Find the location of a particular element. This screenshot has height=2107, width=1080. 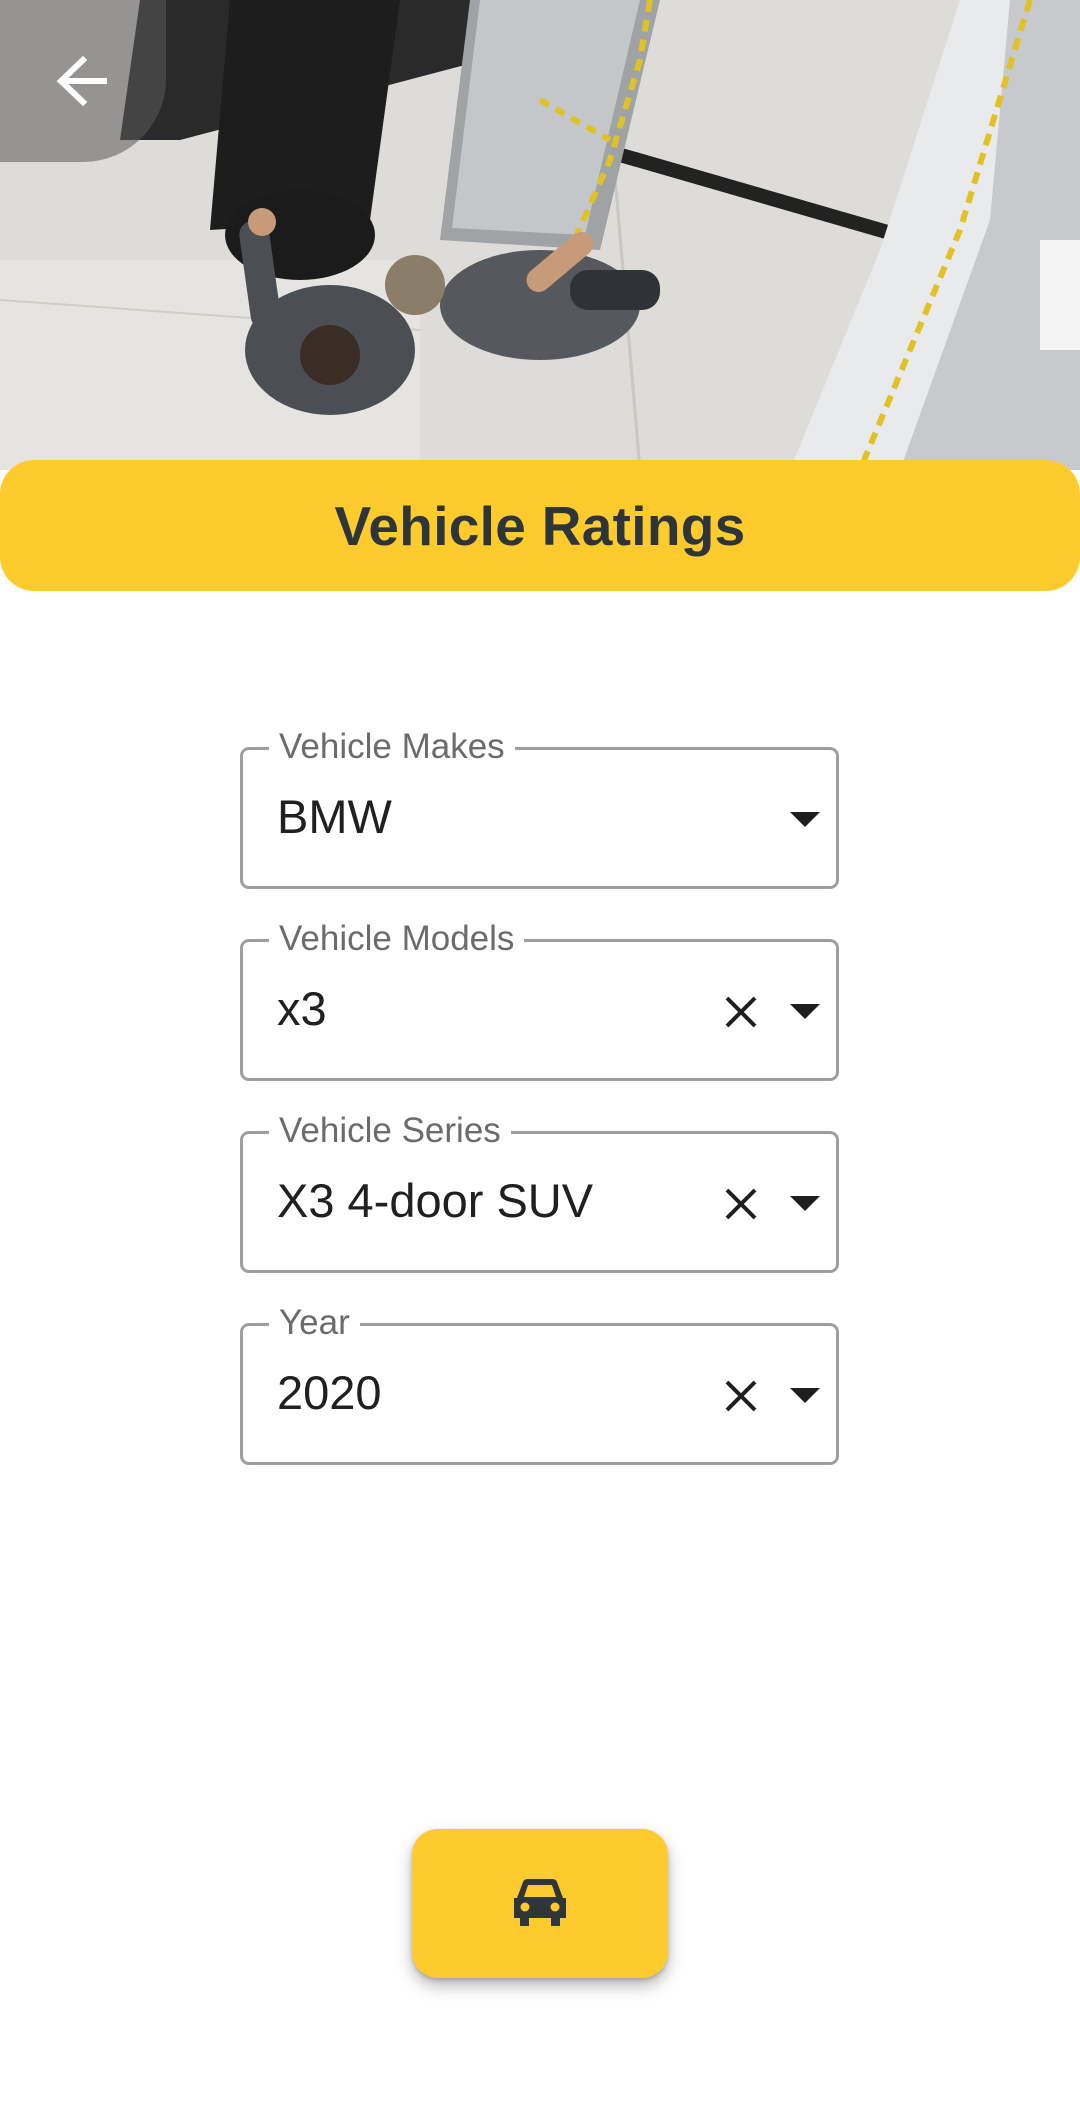

vehicle-models-label: Vehicle Models is located at coordinates (397, 939).